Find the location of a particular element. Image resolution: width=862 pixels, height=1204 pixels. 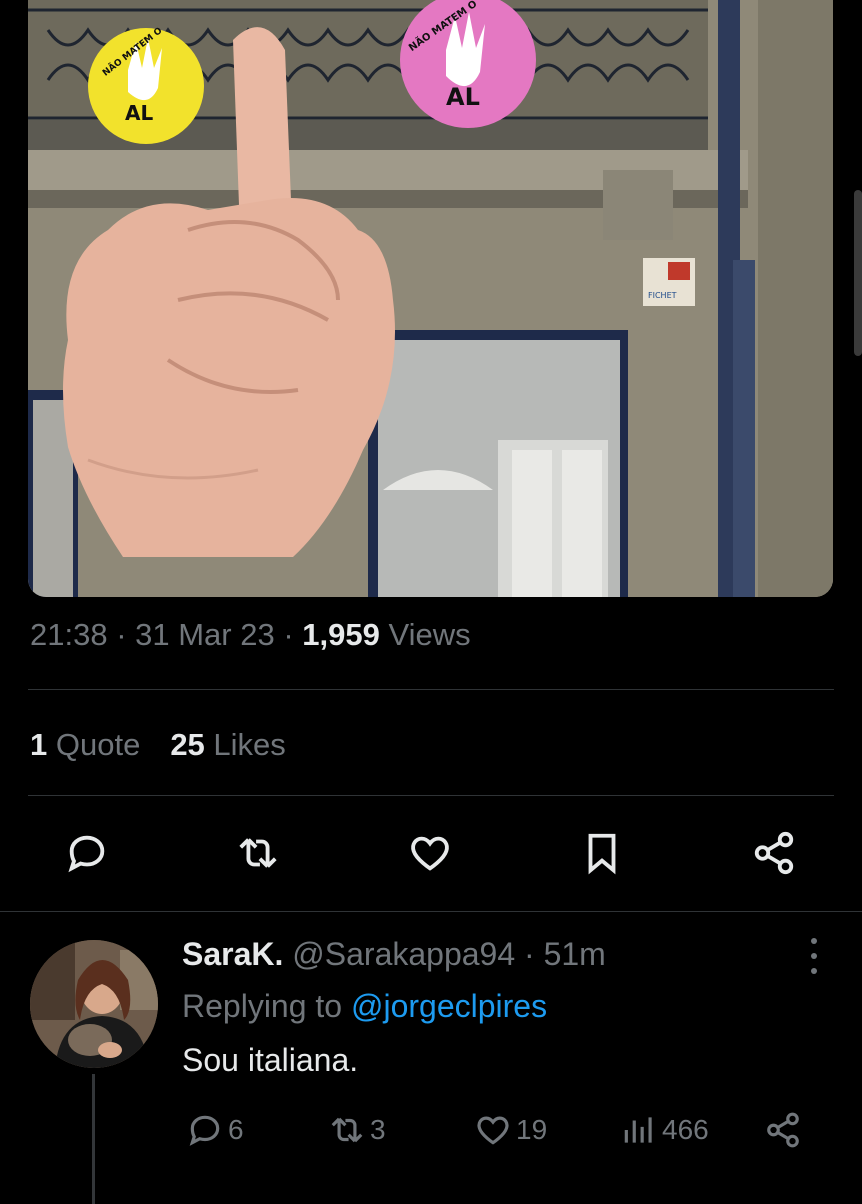

views-count: 466 is located at coordinates (685, 1129).